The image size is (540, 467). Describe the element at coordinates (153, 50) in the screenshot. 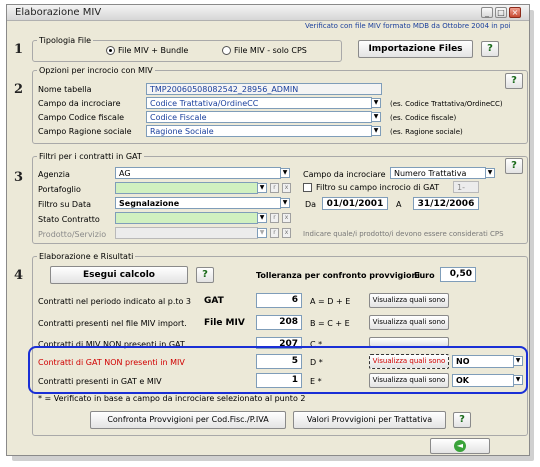

I see `radio-miv-bundle-label: File MIV + Bundle` at that location.